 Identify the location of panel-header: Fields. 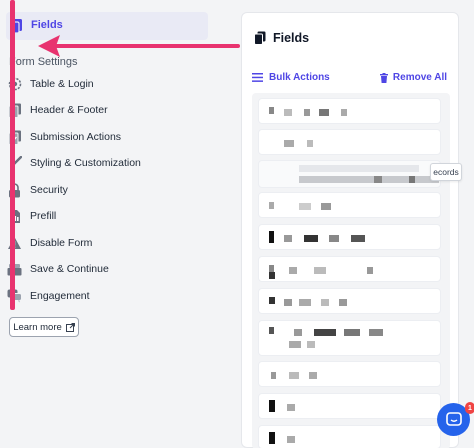
(281, 38).